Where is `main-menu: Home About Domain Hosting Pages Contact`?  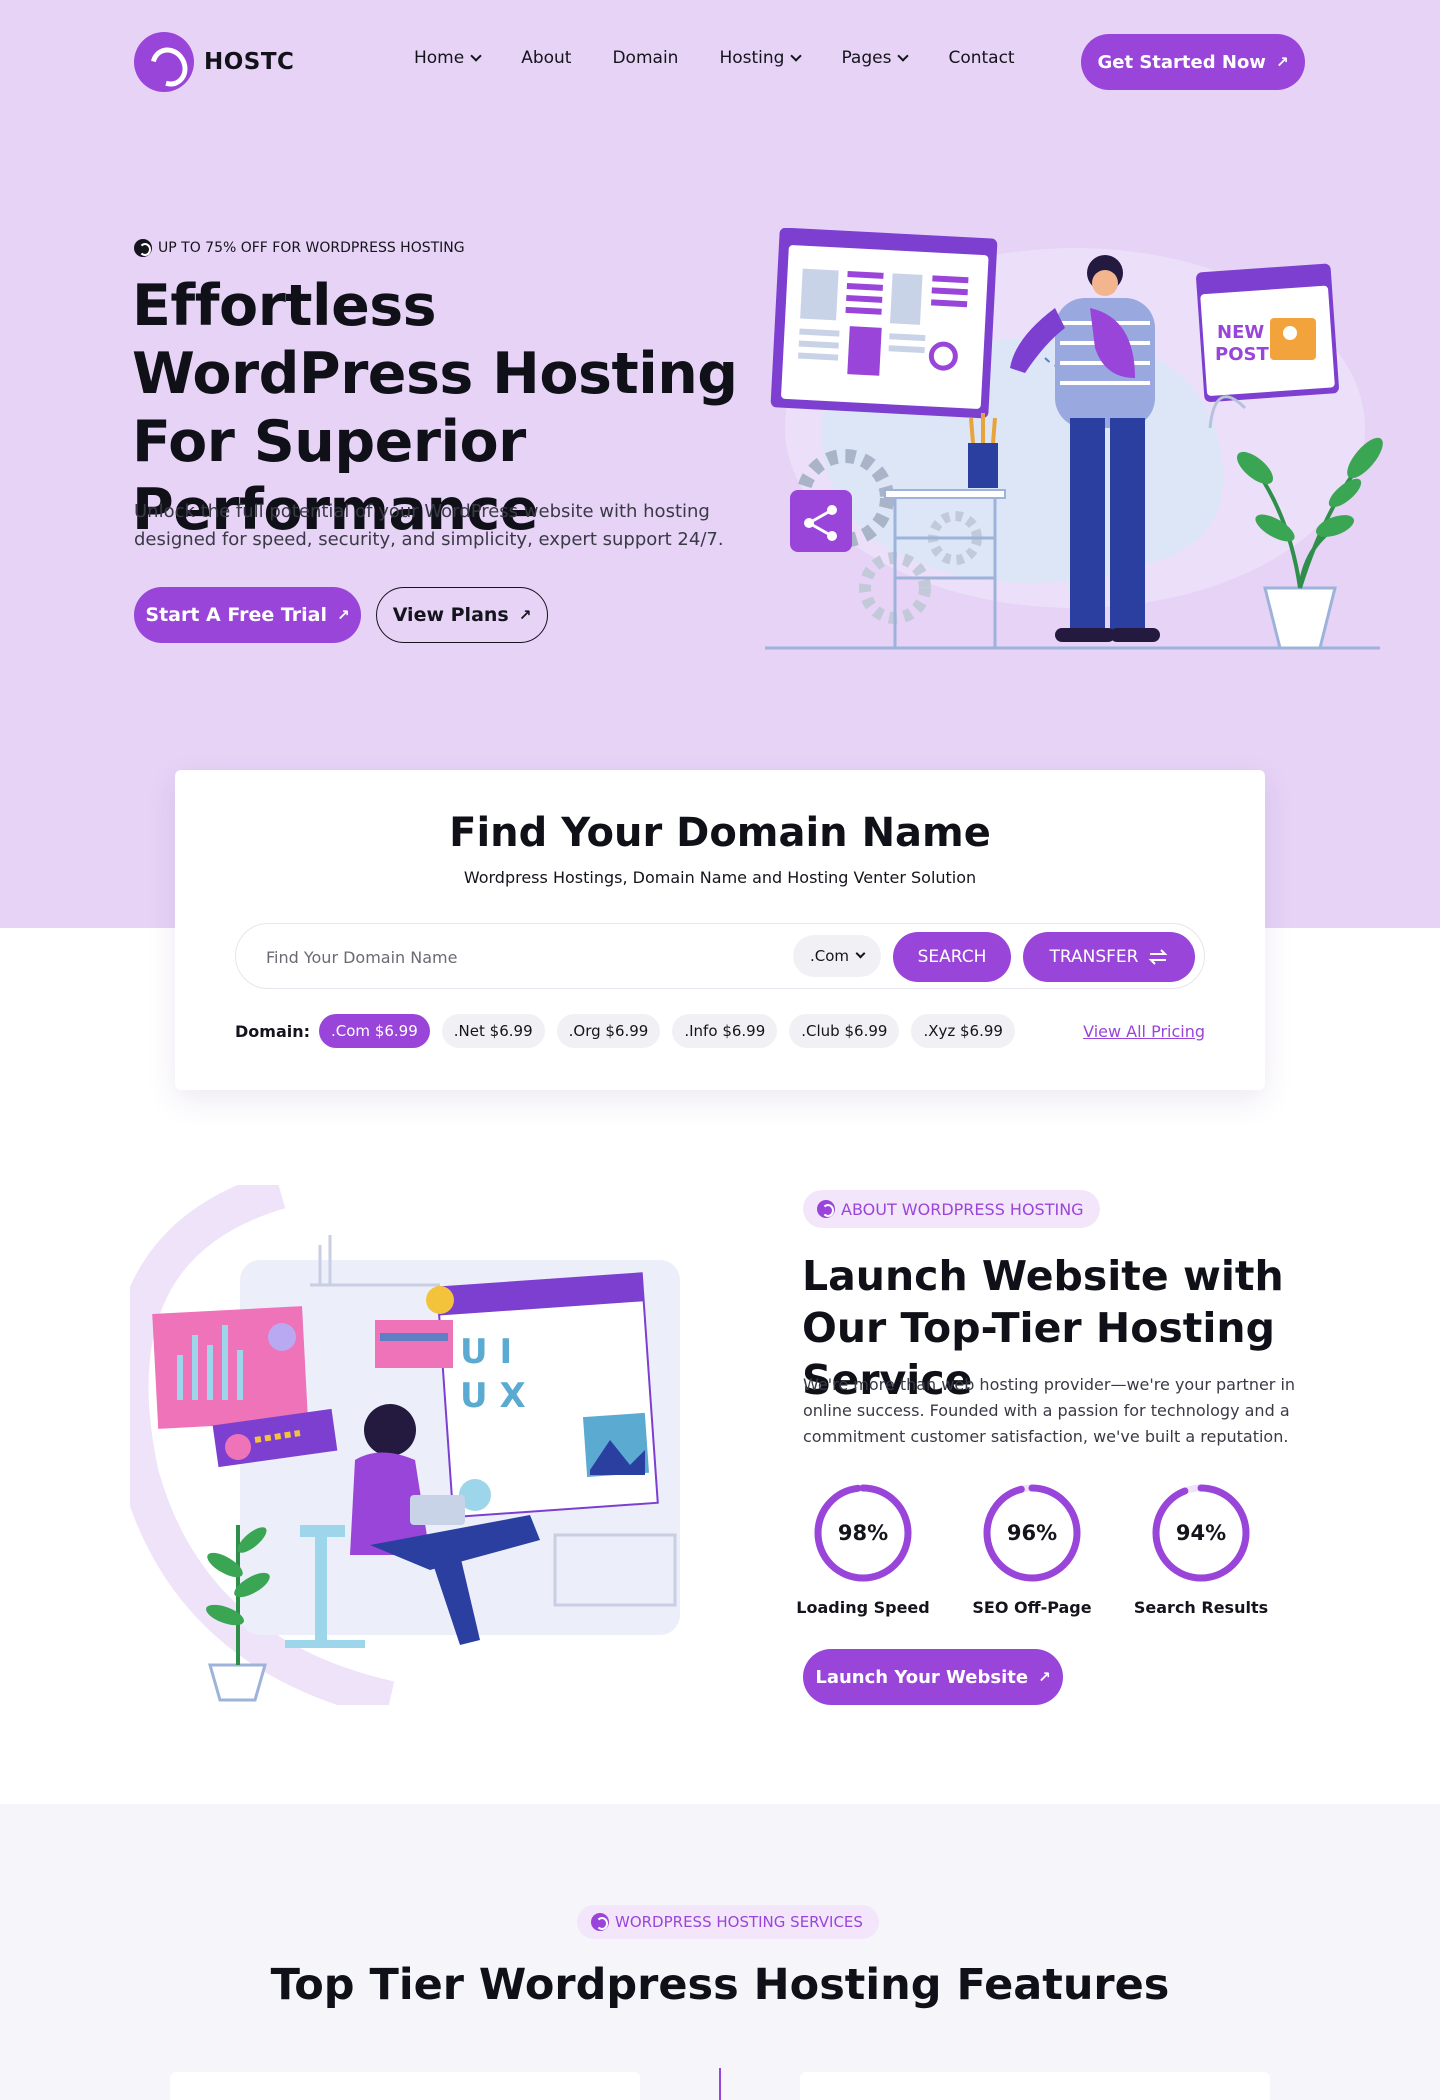 main-menu: Home About Domain Hosting Pages Contact is located at coordinates (735, 58).